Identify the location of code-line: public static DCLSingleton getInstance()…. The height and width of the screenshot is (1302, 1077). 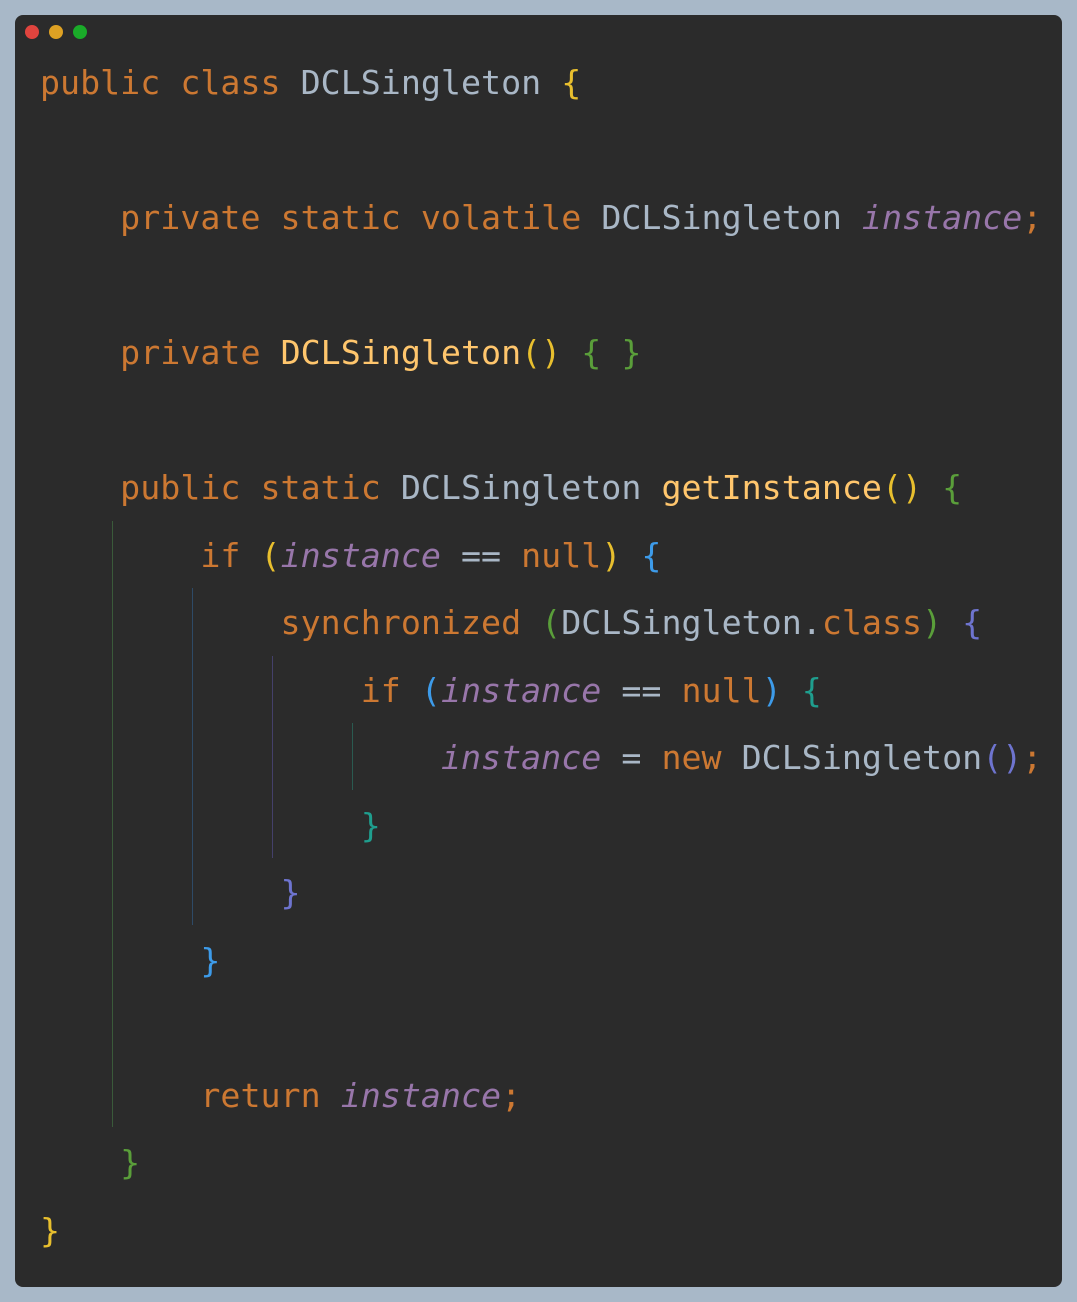
(501, 488).